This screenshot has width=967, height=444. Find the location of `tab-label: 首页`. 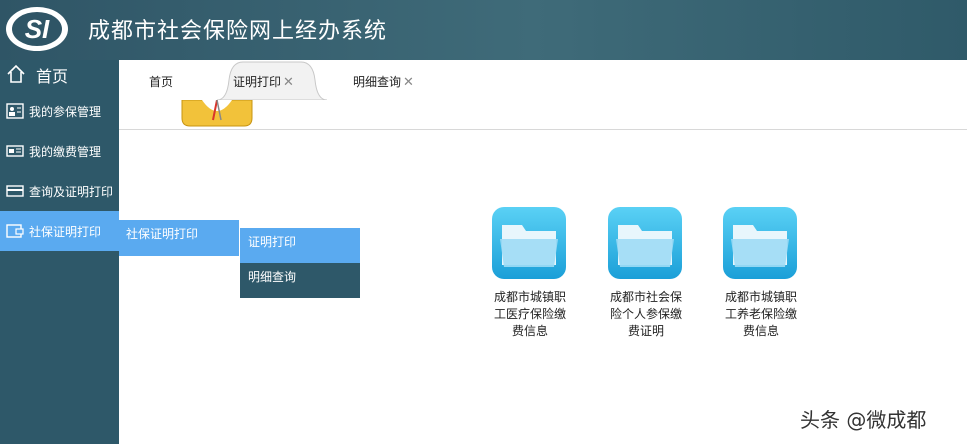

tab-label: 首页 is located at coordinates (161, 82).